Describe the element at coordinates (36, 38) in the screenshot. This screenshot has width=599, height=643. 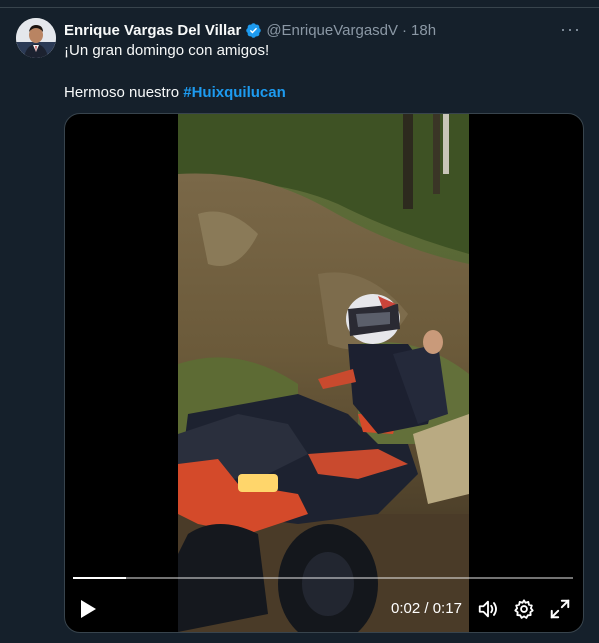
I see `avatar` at that location.